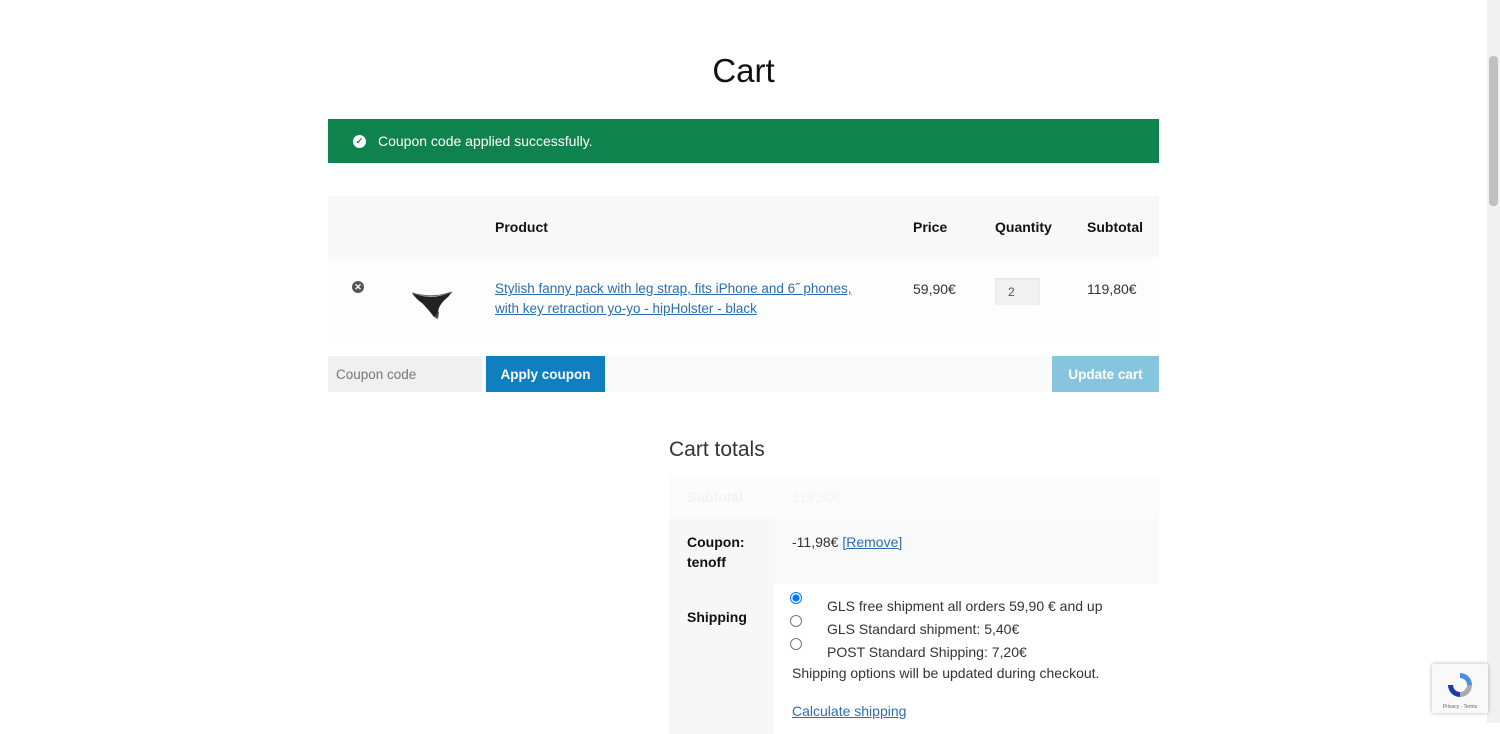  I want to click on recaptcha-badge: Privacy - Terms, so click(1460, 688).